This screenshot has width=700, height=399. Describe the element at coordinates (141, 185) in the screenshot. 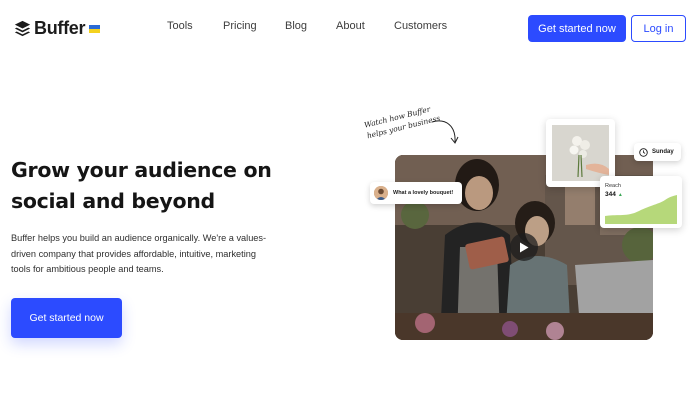

I see `hero-title: Grow your audience on social and beyond` at that location.